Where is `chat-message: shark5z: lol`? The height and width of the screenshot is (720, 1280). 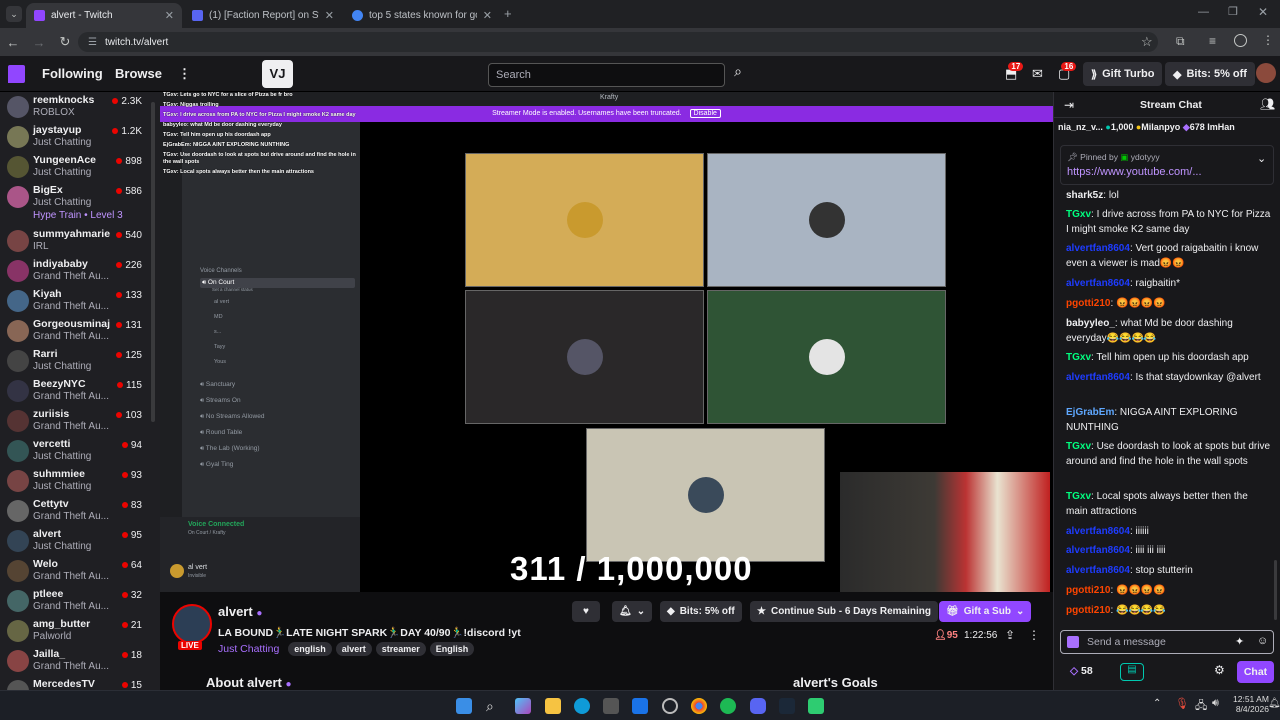 chat-message: shark5z: lol is located at coordinates (1168, 195).